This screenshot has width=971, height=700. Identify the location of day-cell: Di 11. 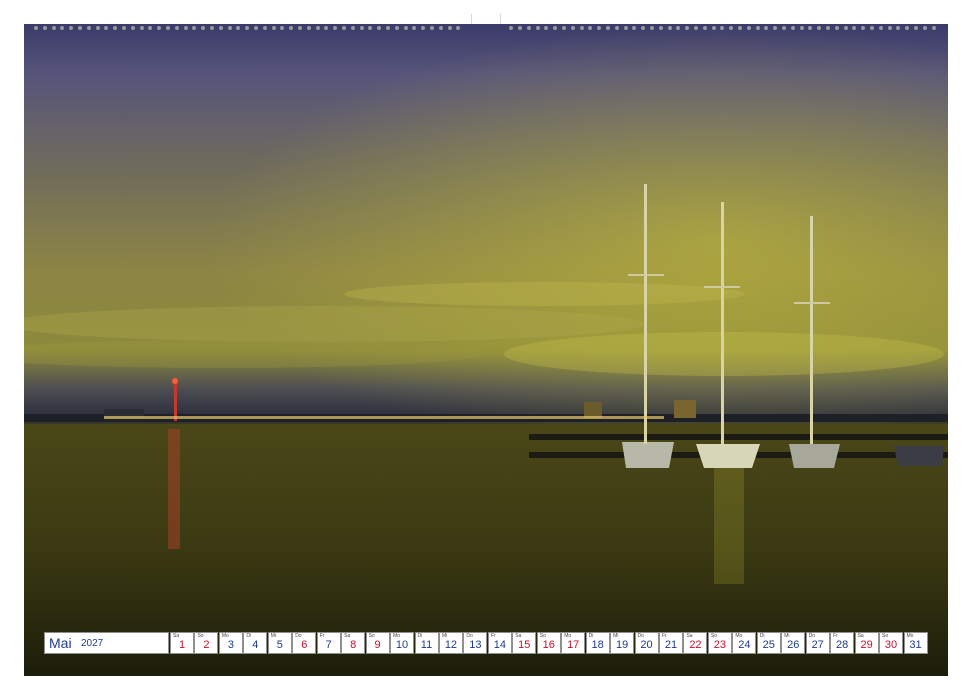
(426, 643).